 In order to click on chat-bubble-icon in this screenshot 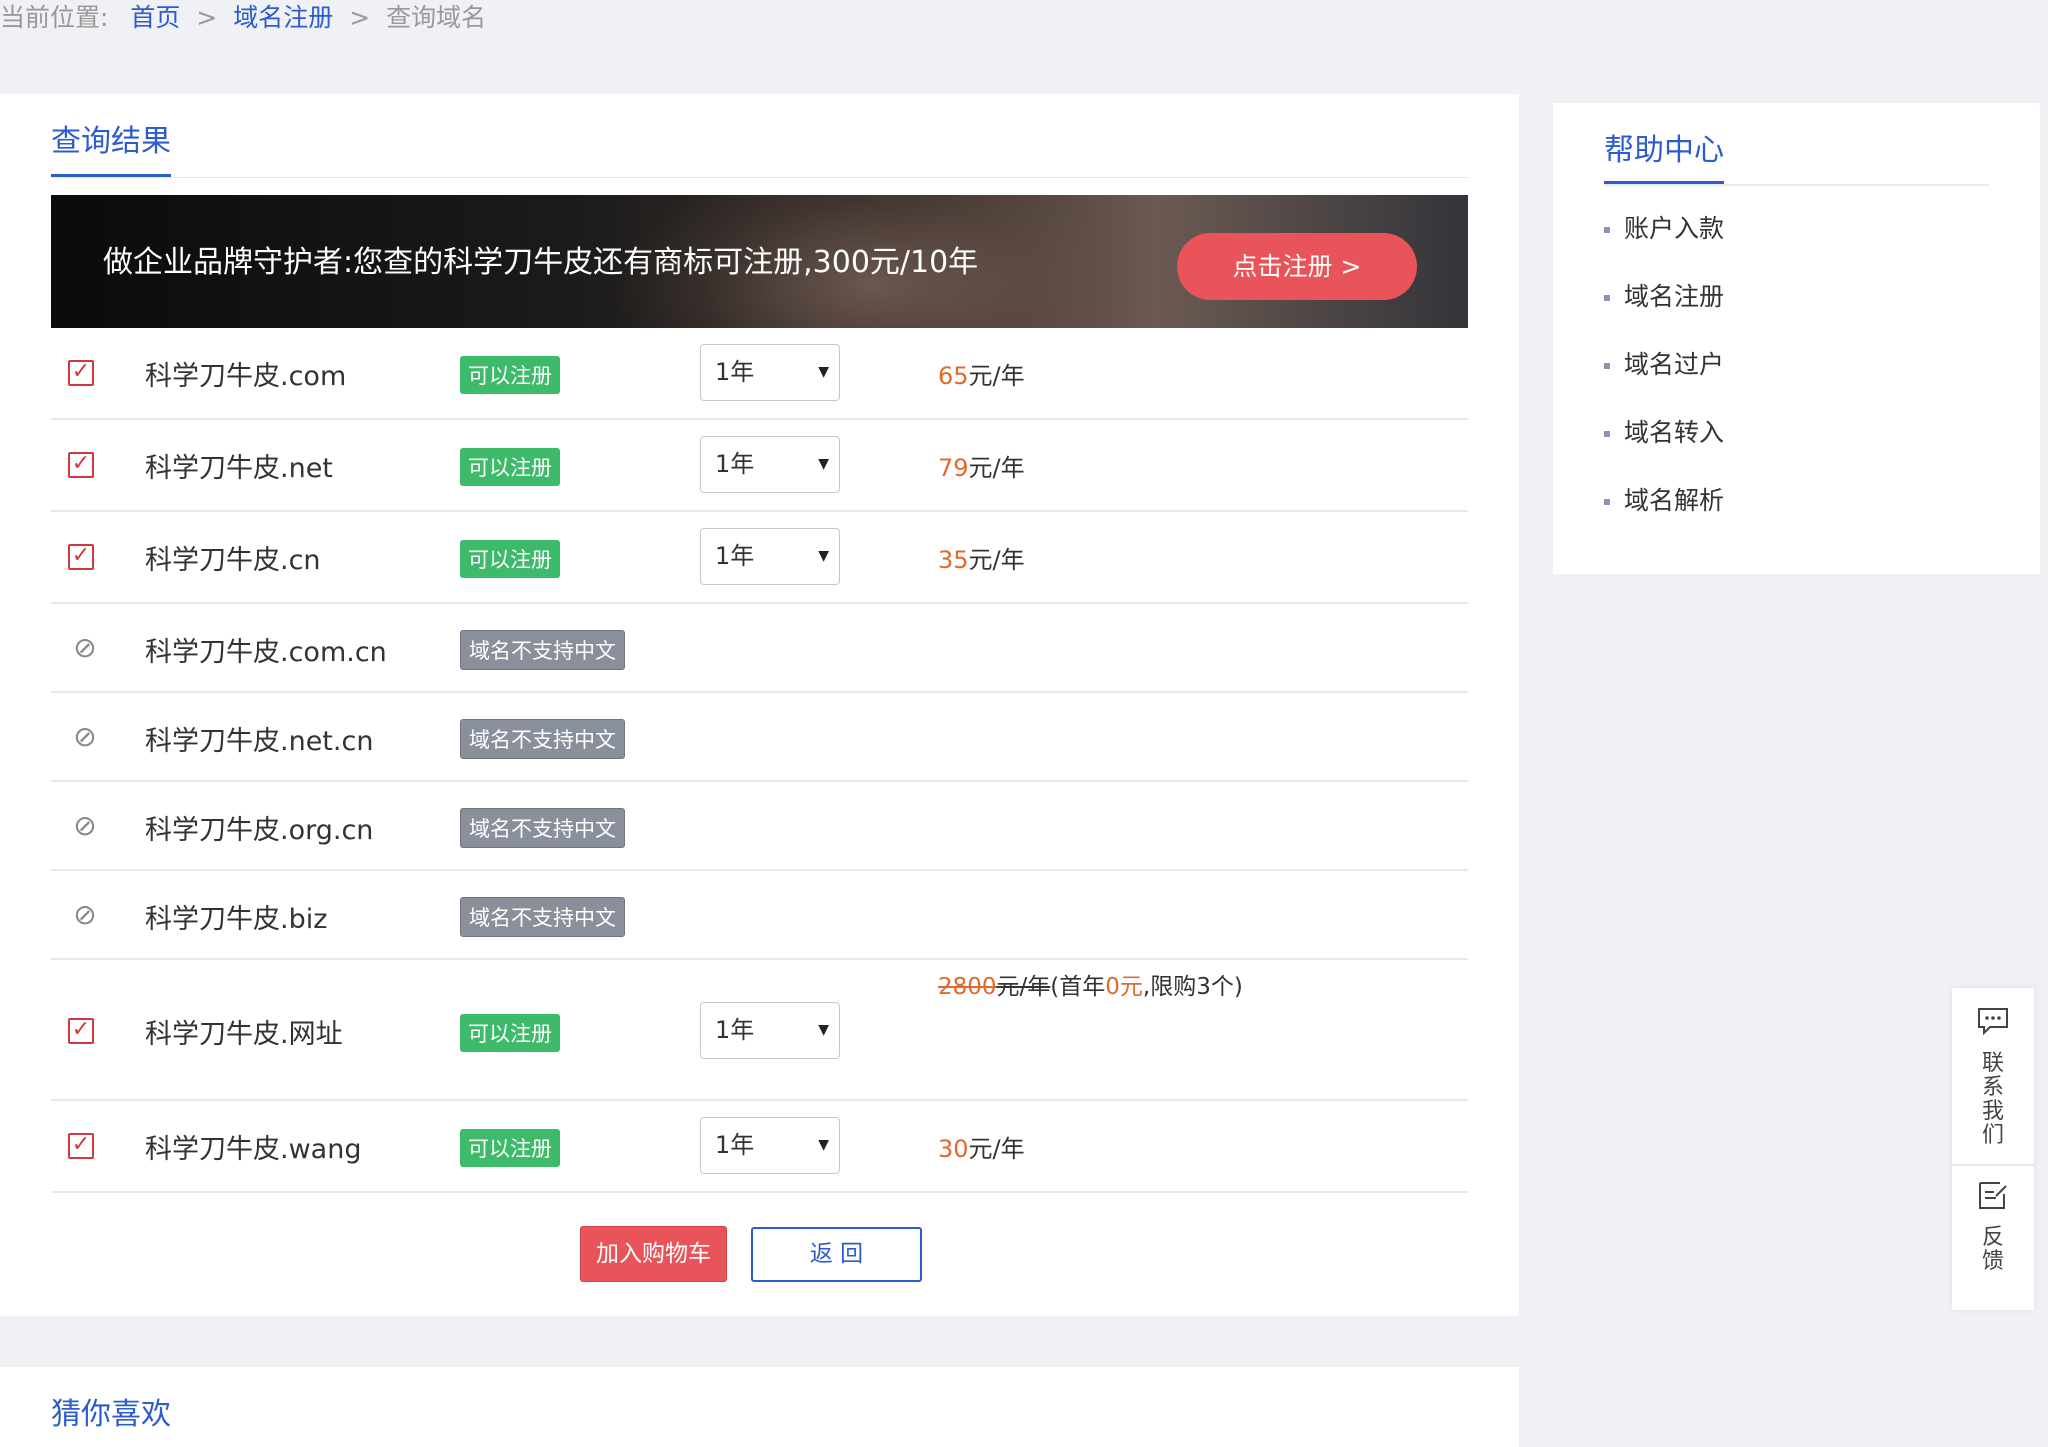, I will do `click(1993, 1022)`.